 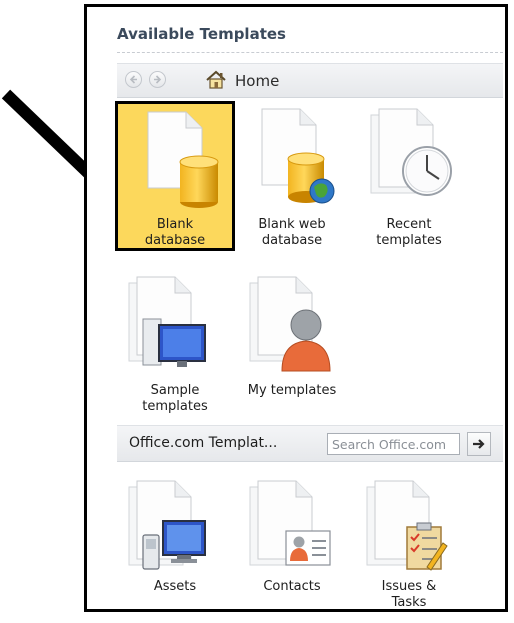 What do you see at coordinates (167, 525) in the screenshot?
I see `assets-icon` at bounding box center [167, 525].